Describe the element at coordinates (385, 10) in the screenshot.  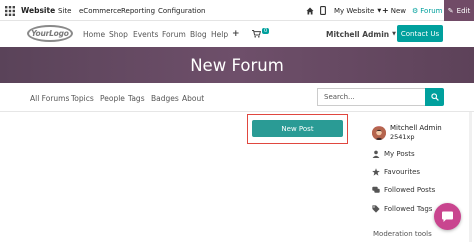
I see `plus-icon: +` at that location.